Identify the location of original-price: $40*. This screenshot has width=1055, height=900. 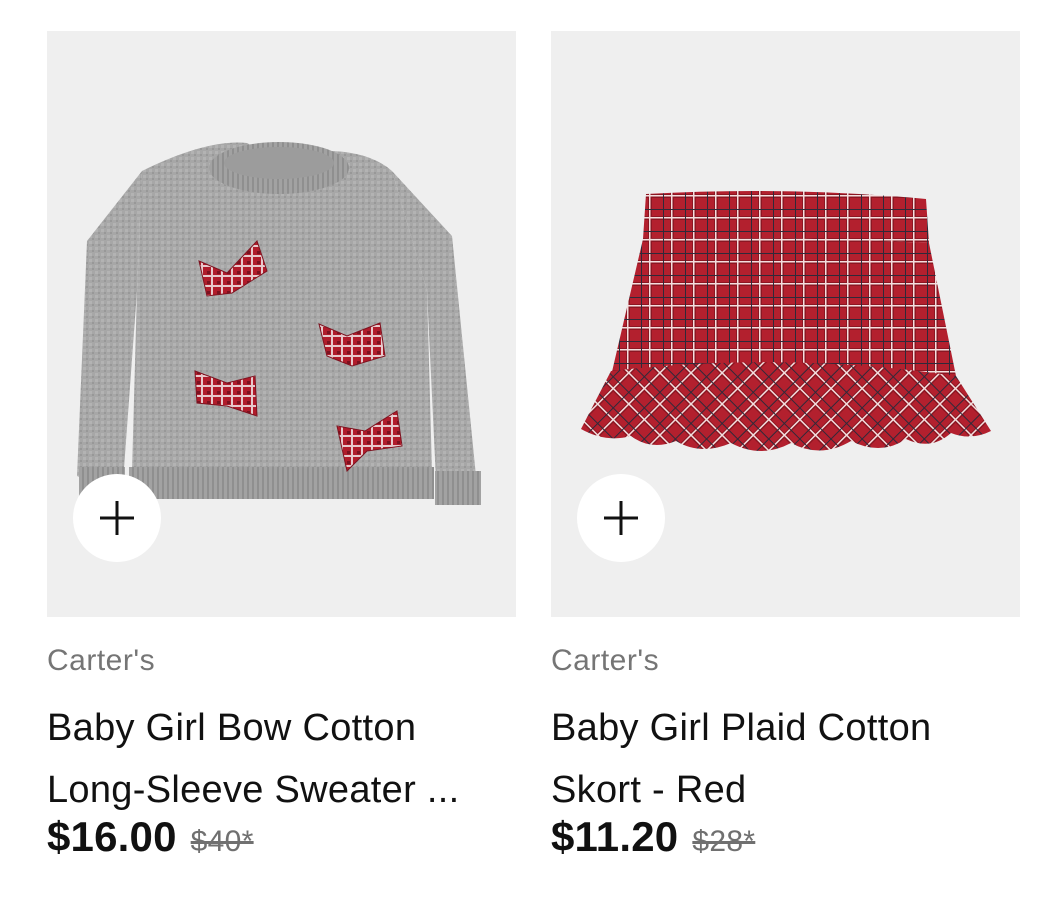
(222, 841).